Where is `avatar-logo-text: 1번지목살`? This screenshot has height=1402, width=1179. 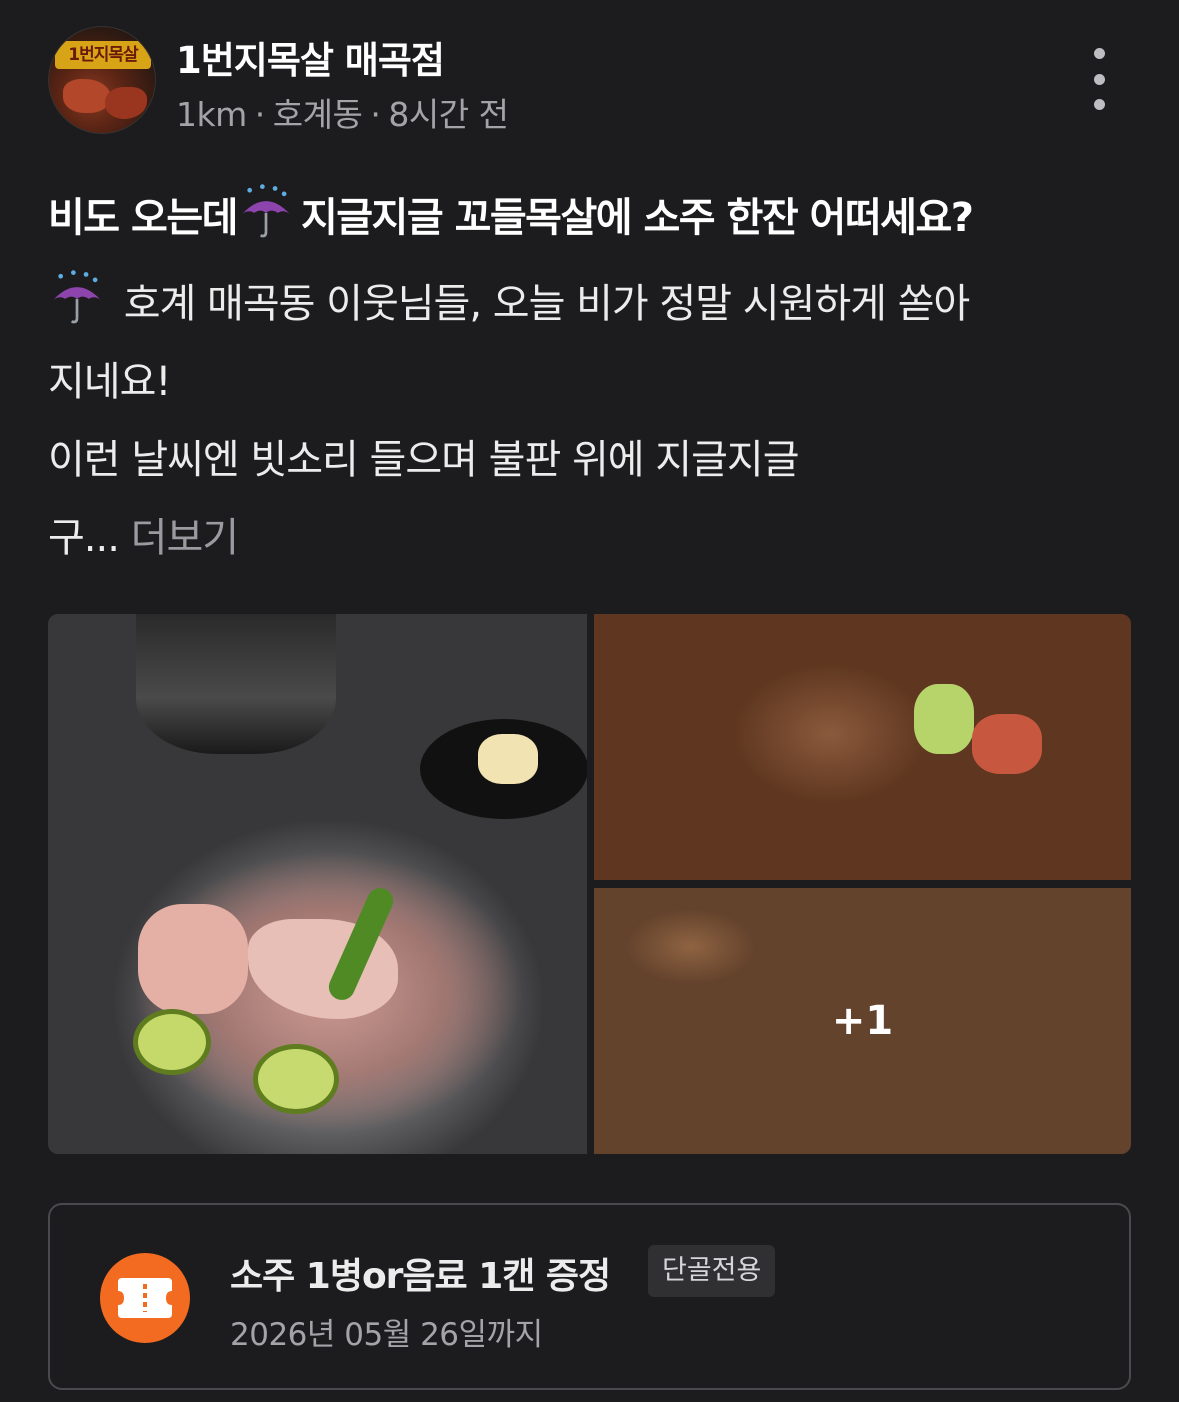
avatar-logo-text: 1번지목살 is located at coordinates (103, 55).